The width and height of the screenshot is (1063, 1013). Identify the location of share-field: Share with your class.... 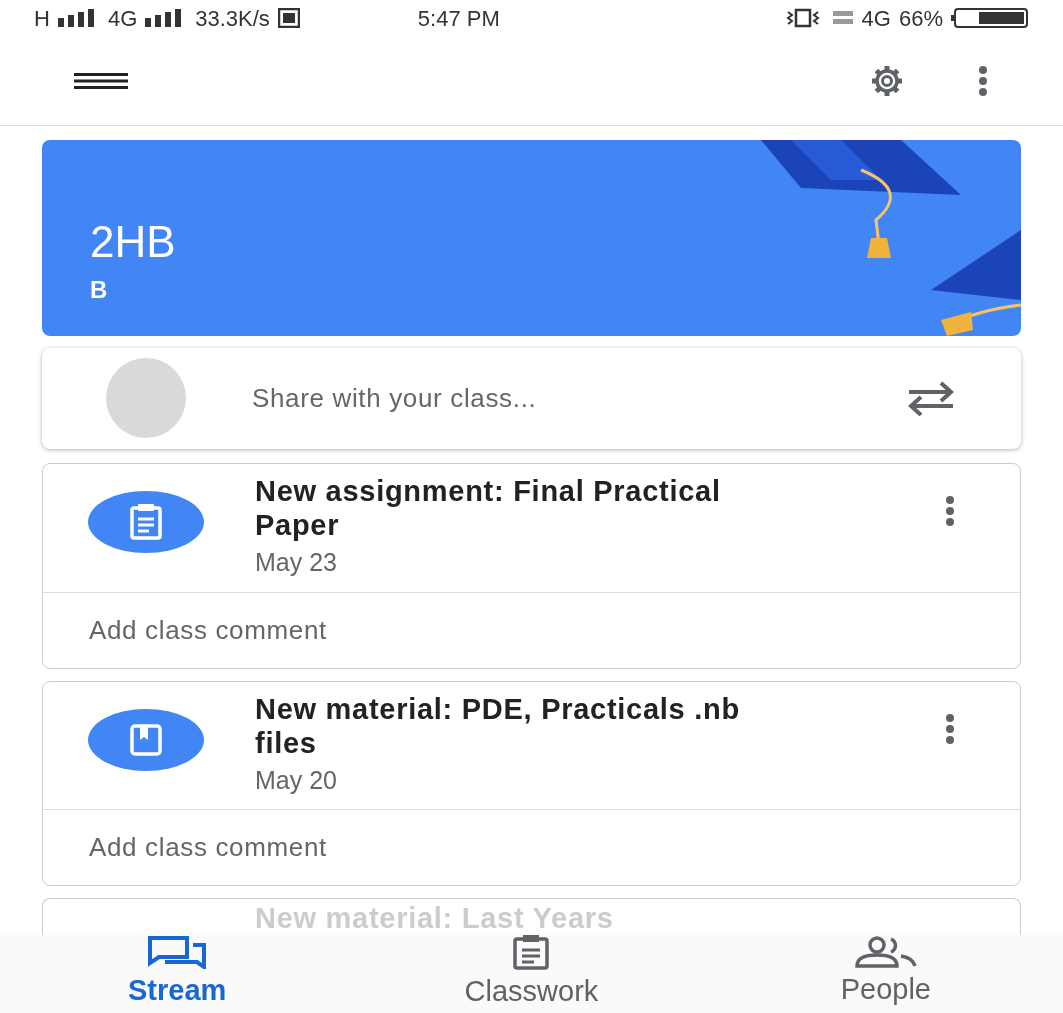
(578, 398).